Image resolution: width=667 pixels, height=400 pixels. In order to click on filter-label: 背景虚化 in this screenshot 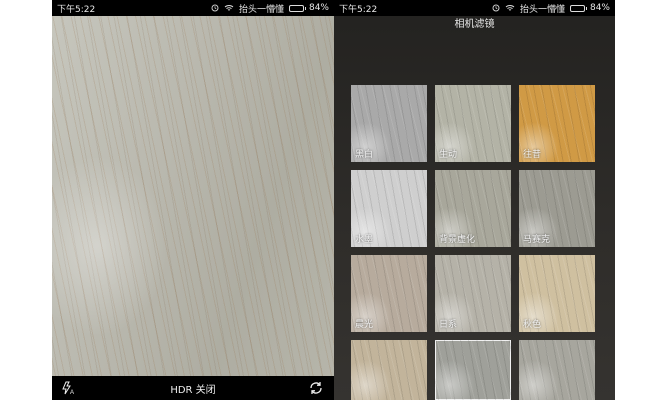, I will do `click(457, 240)`.